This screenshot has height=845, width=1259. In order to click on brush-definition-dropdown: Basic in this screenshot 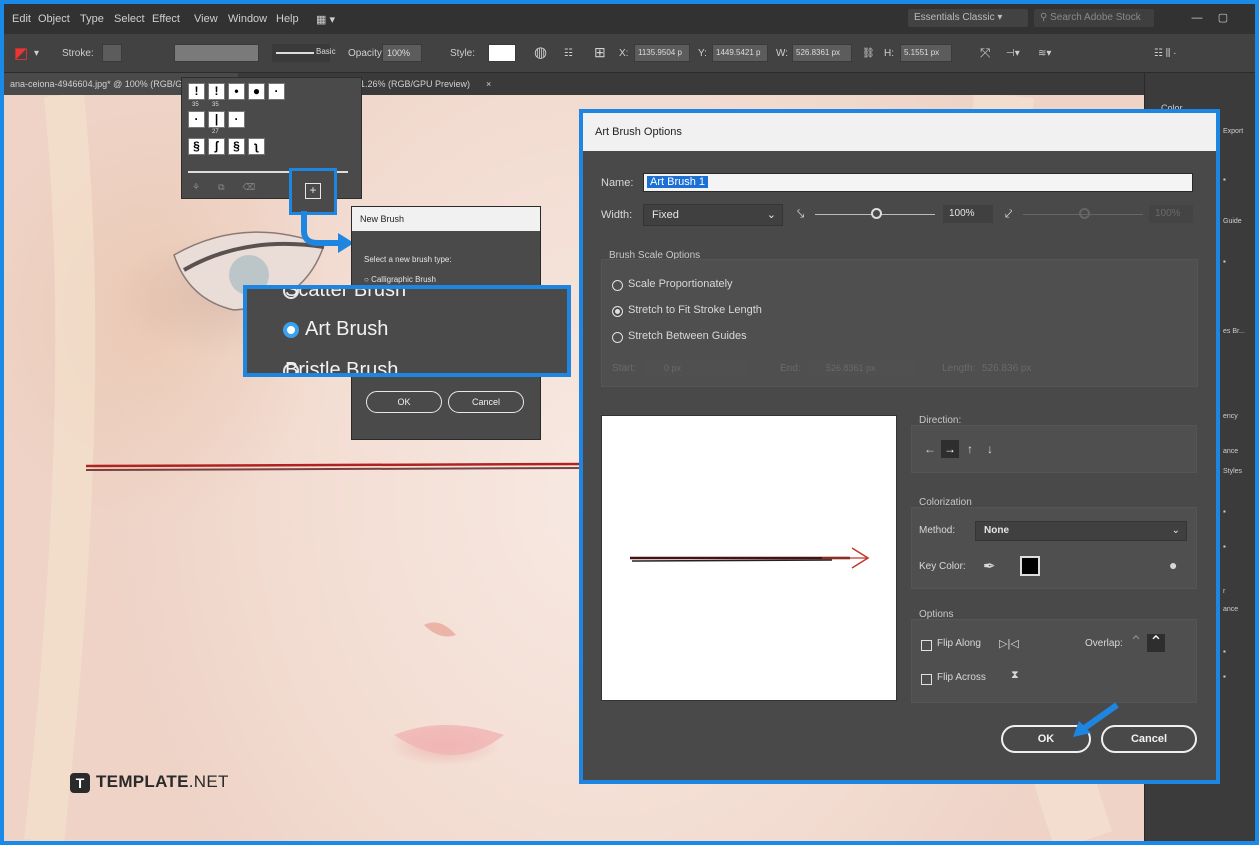, I will do `click(304, 53)`.